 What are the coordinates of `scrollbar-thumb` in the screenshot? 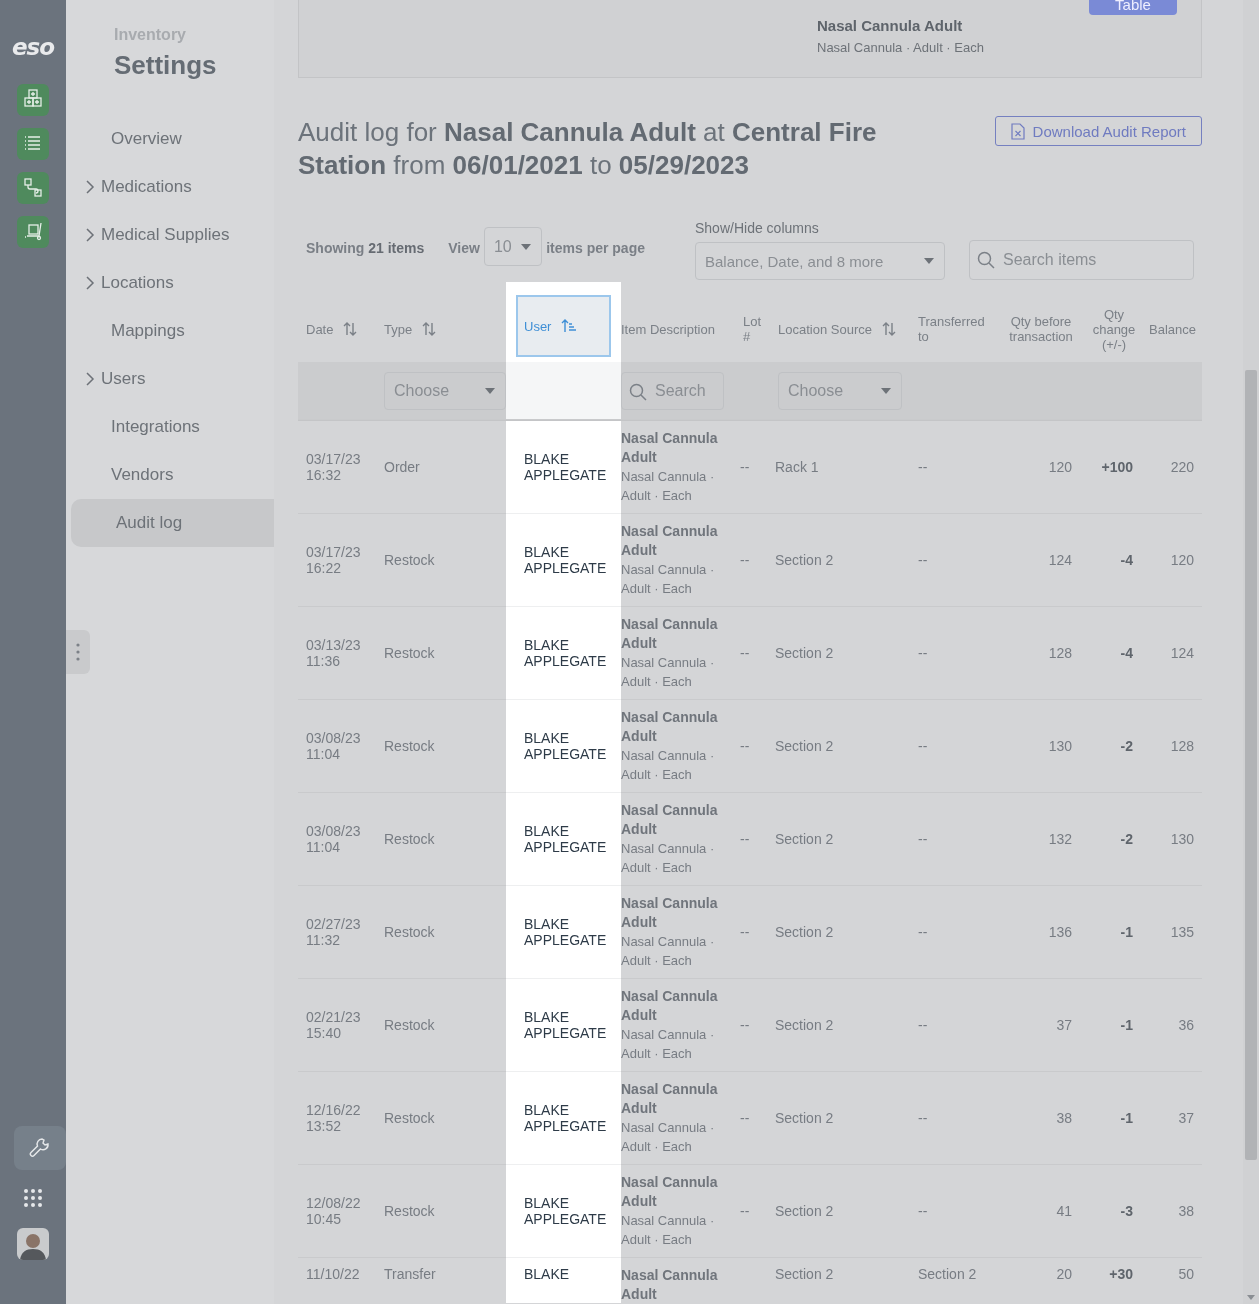 It's located at (1251, 765).